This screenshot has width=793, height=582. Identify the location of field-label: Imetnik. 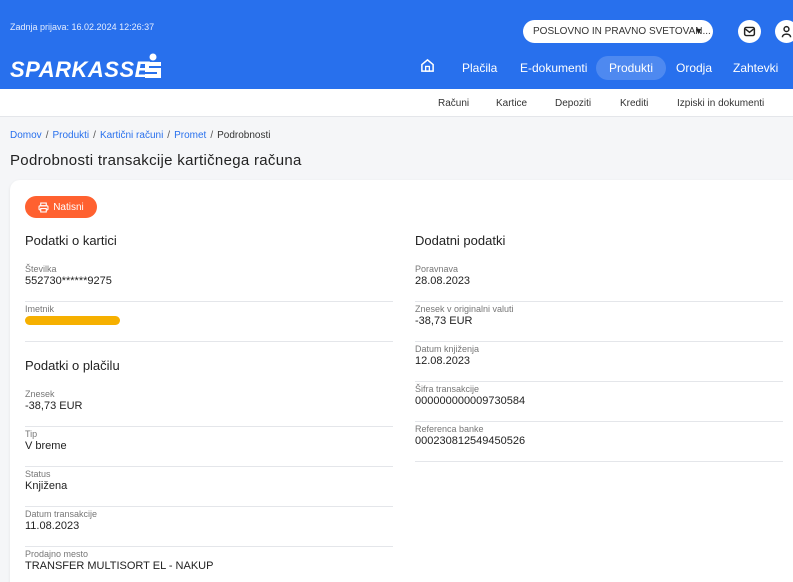
(40, 309).